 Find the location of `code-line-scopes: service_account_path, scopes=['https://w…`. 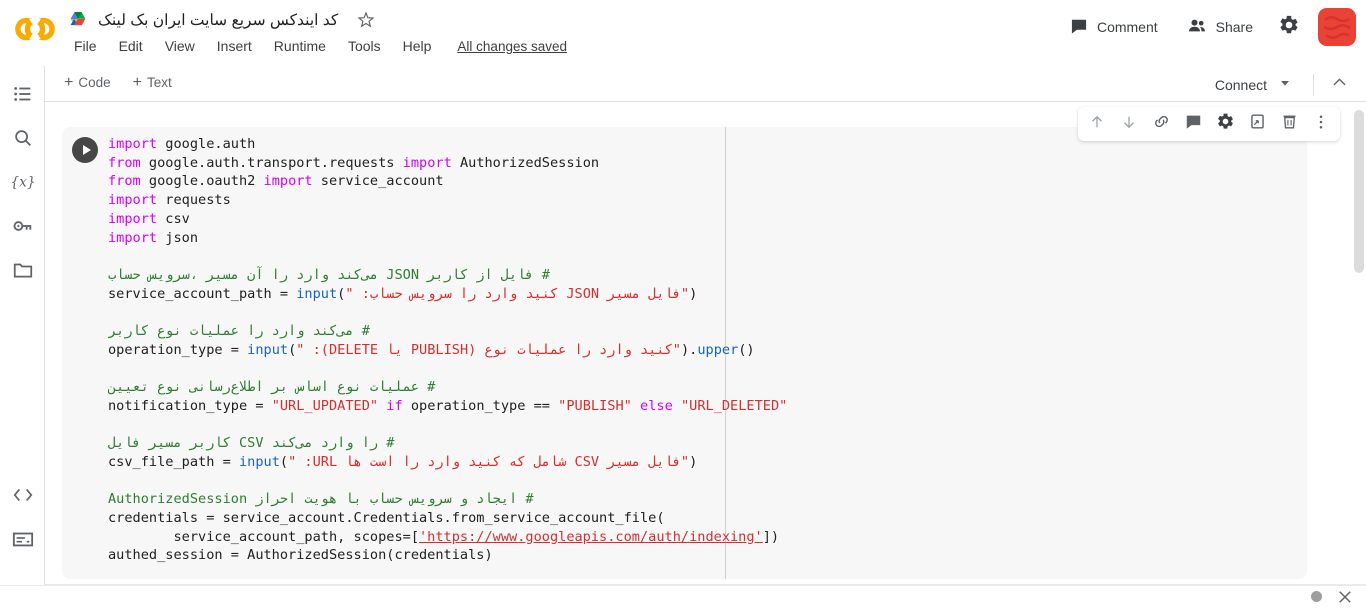

code-line-scopes: service_account_path, scopes=['https://w… is located at coordinates (443, 537).